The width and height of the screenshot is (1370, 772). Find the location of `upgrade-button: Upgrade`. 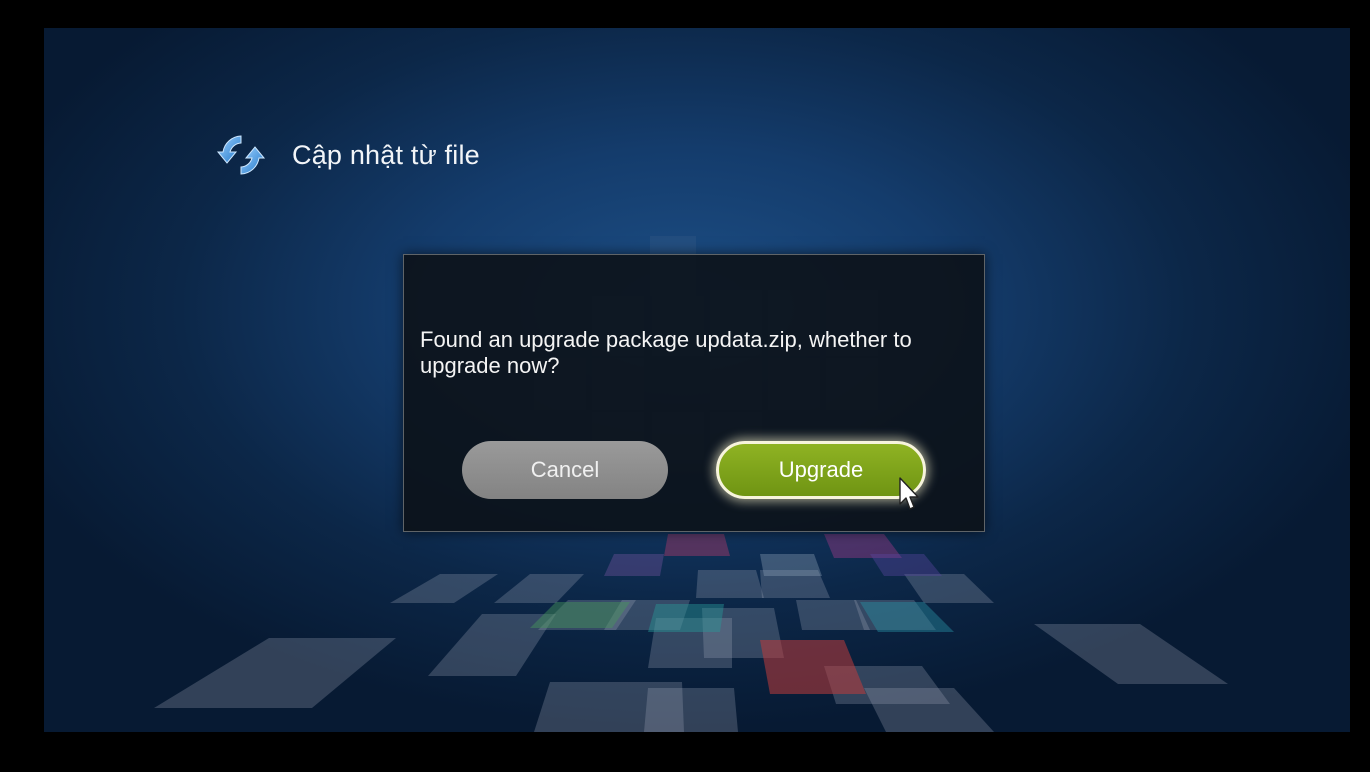

upgrade-button: Upgrade is located at coordinates (821, 470).